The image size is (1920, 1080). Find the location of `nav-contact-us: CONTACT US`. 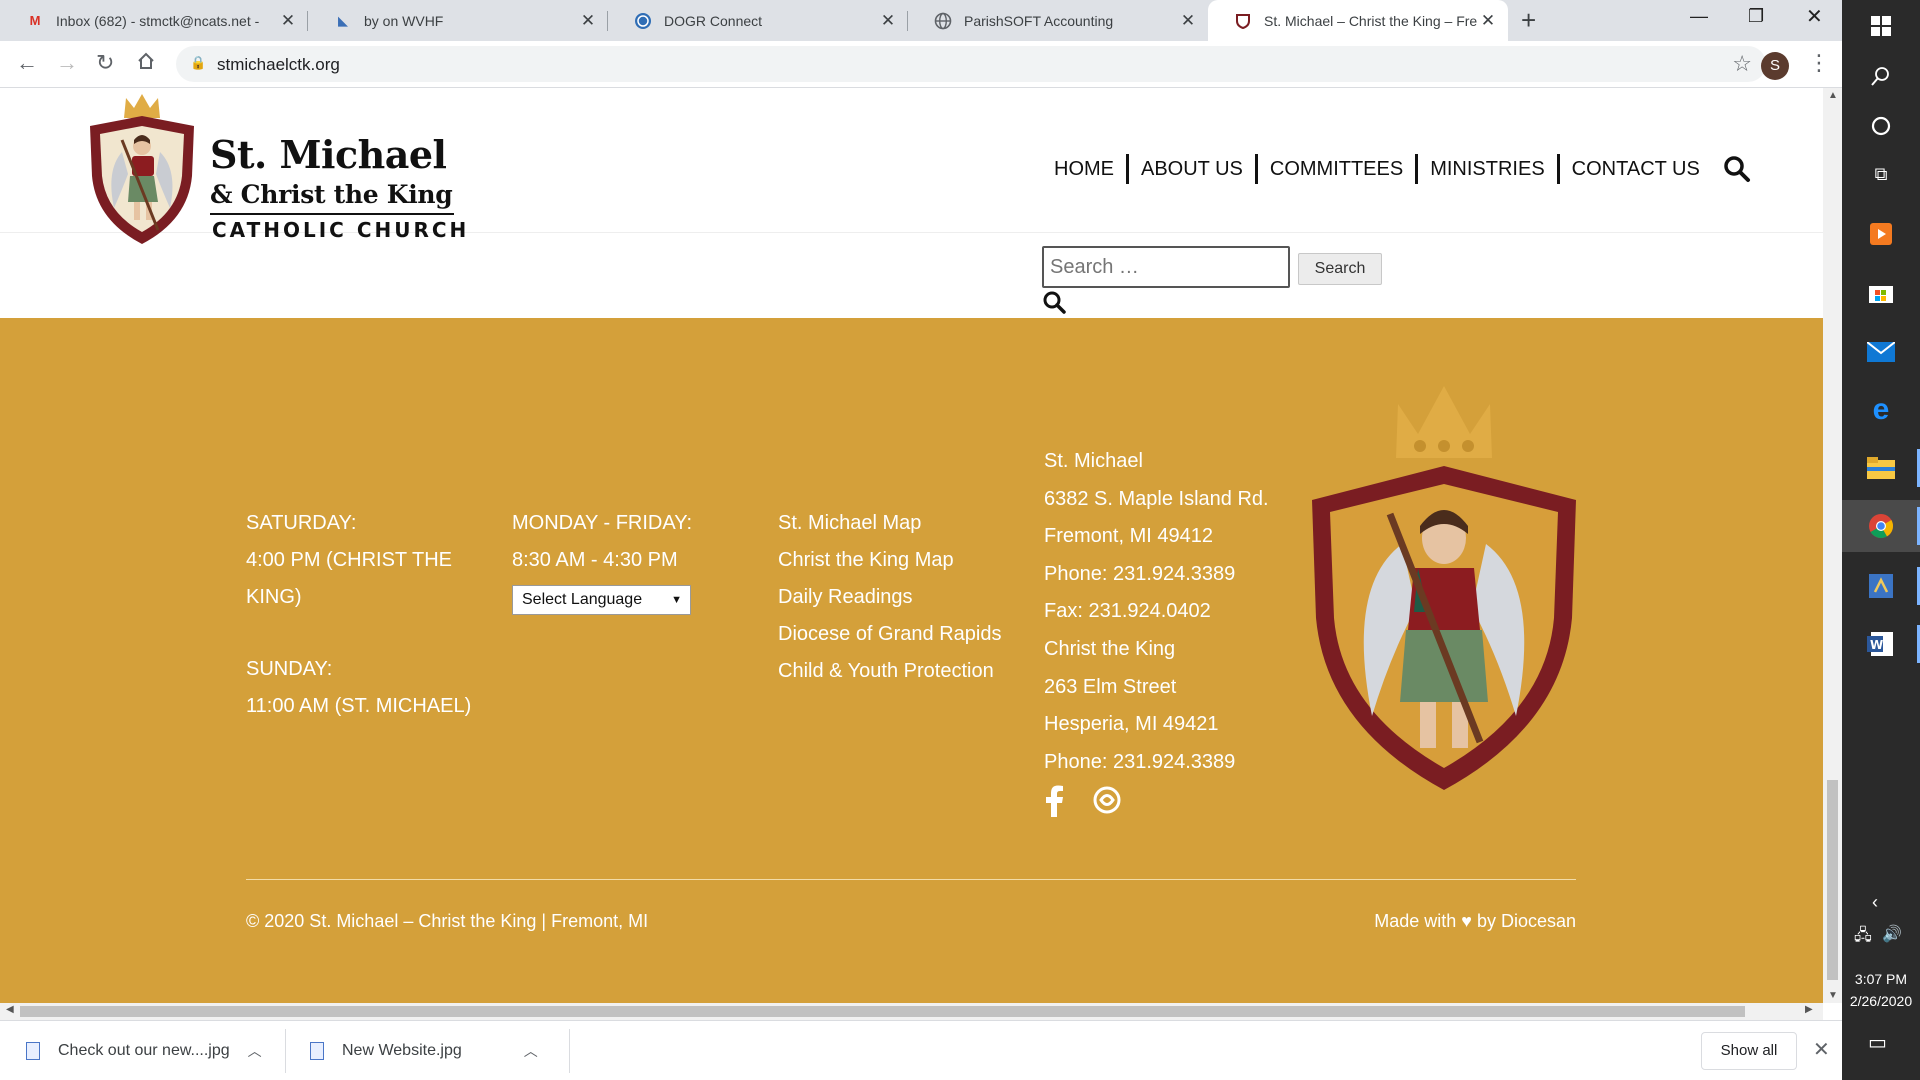

nav-contact-us: CONTACT US is located at coordinates (1636, 169).